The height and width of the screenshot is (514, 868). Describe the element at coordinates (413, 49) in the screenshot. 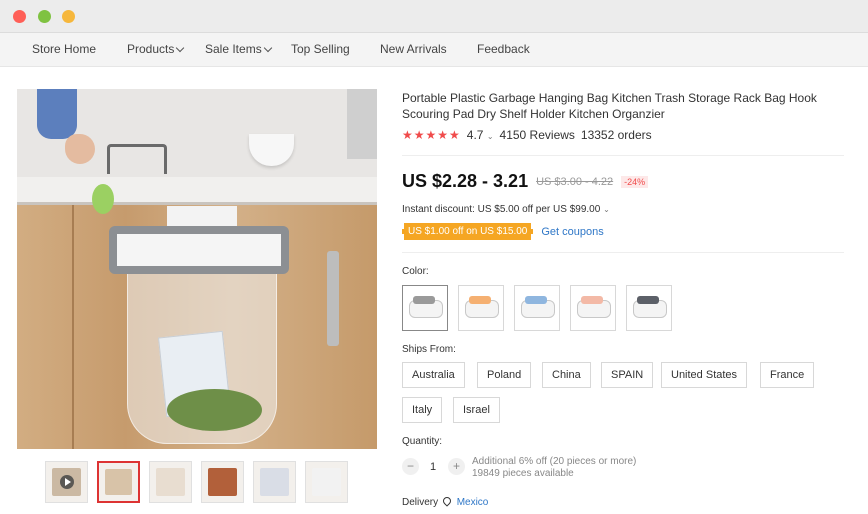

I see `nav-new-arrivals: New Arrivals` at that location.